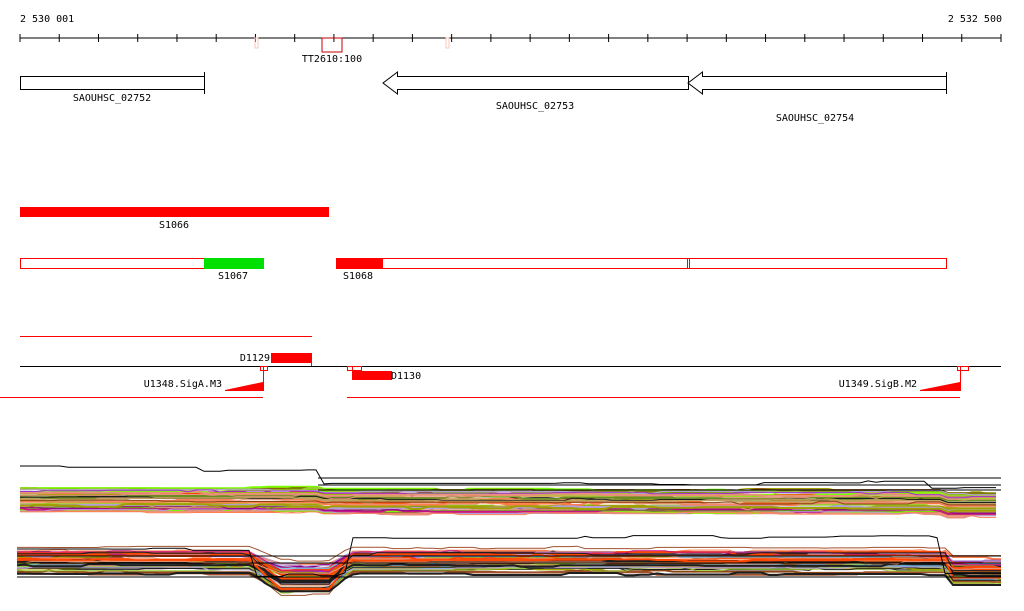 The height and width of the screenshot is (611, 1024). I want to click on deletion-D1129: D1129, so click(276, 359).